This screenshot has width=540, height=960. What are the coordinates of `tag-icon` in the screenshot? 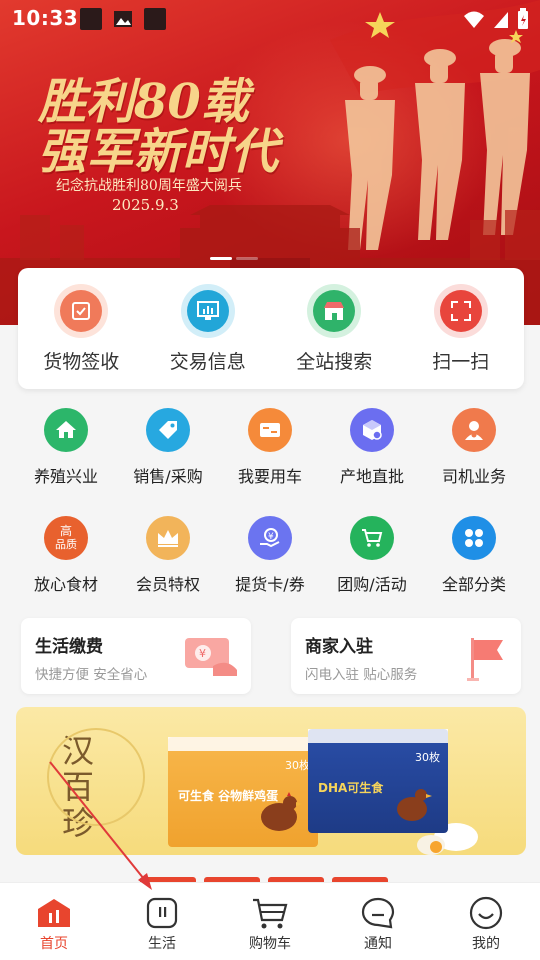 It's located at (168, 430).